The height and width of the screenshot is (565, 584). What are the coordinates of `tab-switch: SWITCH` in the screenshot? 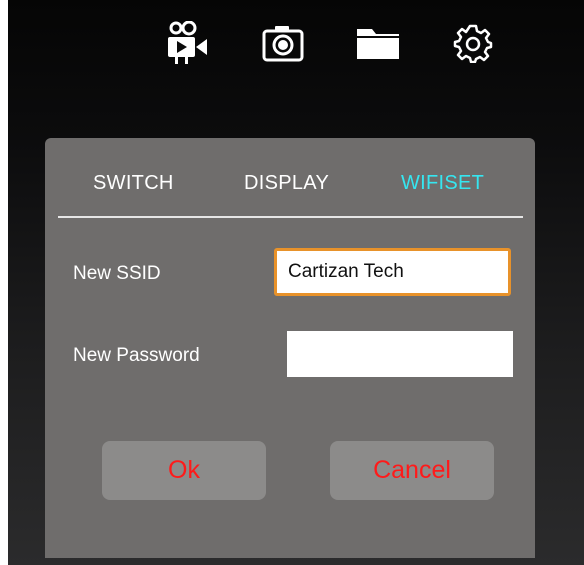 It's located at (133, 183).